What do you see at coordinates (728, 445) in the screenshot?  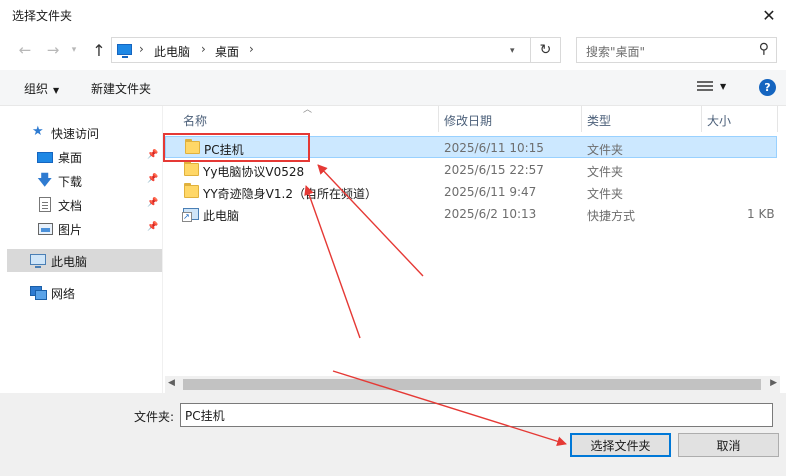 I see `cancel-button: 取消` at bounding box center [728, 445].